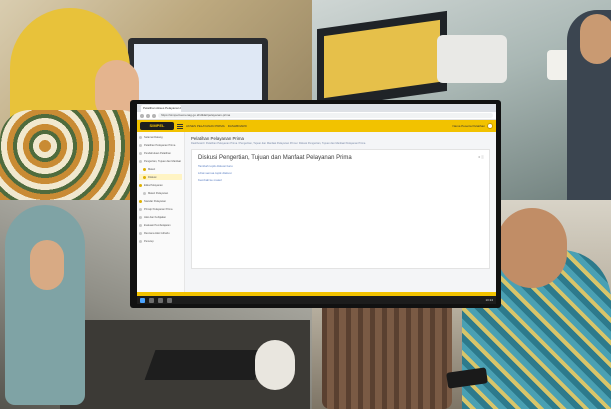  What do you see at coordinates (205, 365) in the screenshot?
I see `keyboard-shape` at bounding box center [205, 365].